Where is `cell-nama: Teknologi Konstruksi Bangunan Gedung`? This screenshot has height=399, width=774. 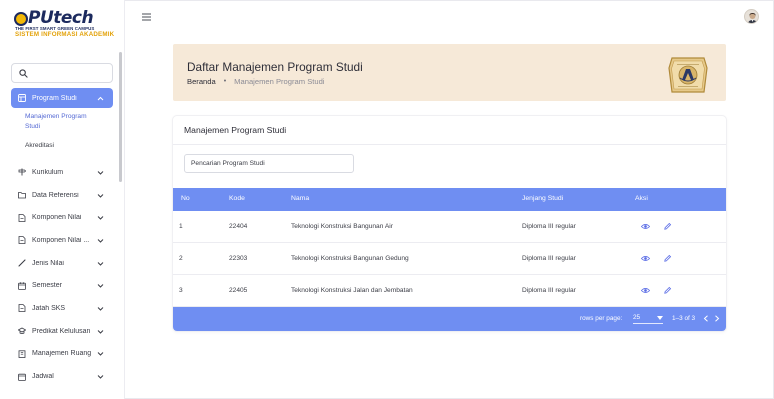
cell-nama: Teknologi Konstruksi Bangunan Gedung is located at coordinates (350, 258).